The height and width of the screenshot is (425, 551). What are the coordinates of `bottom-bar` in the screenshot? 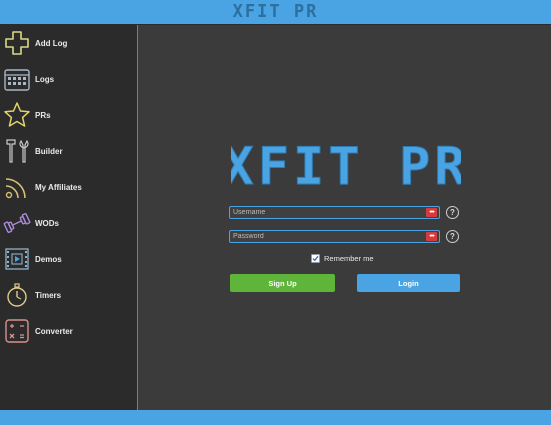 It's located at (275, 417).